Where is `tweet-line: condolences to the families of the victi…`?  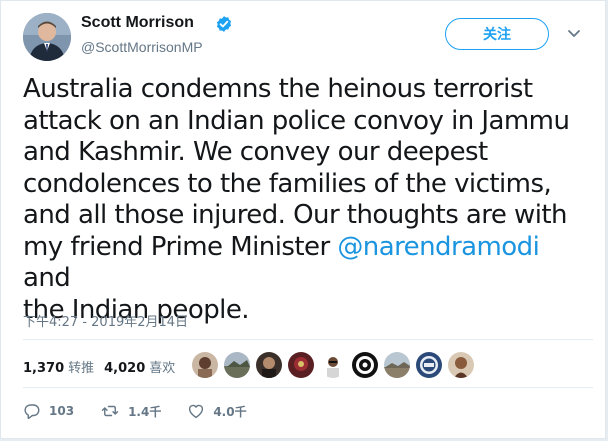
tweet-line: condolences to the families of the victi… is located at coordinates (287, 183).